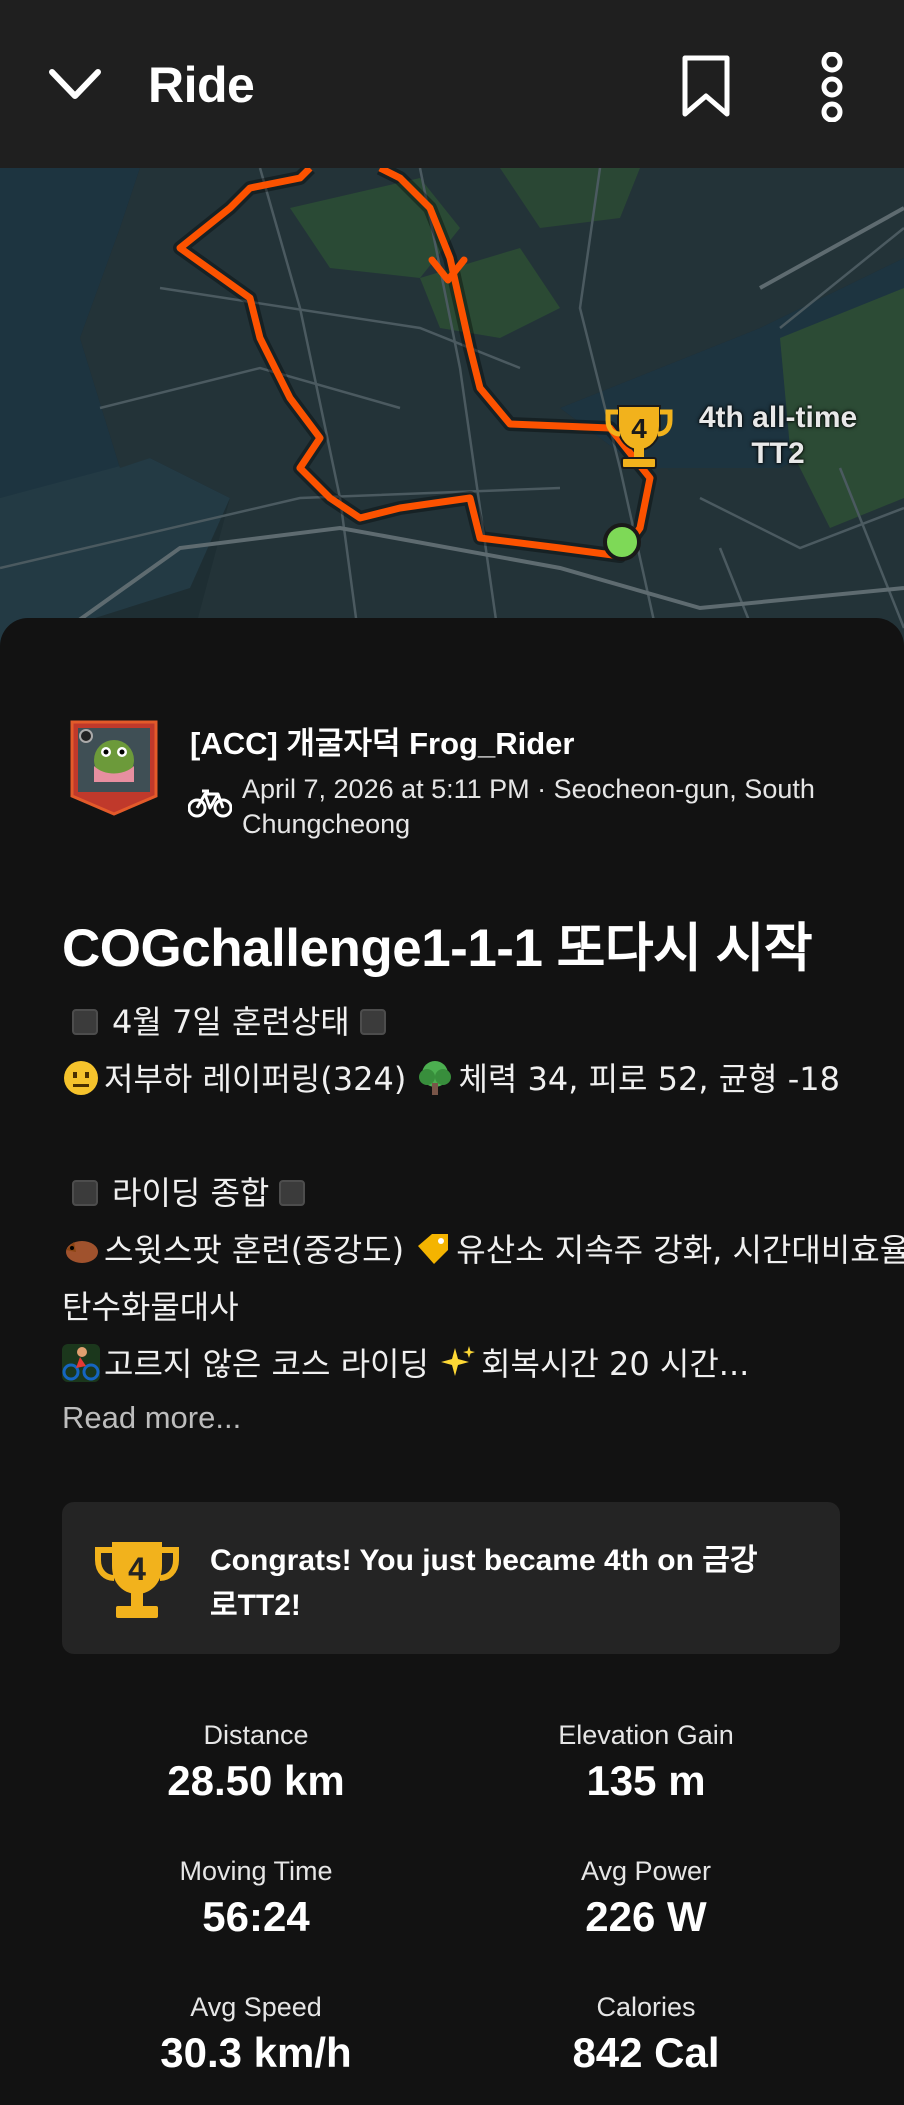 Image resolution: width=904 pixels, height=2105 pixels. Describe the element at coordinates (191, 1193) in the screenshot. I see `desc-heading: 라이딩 종합` at that location.